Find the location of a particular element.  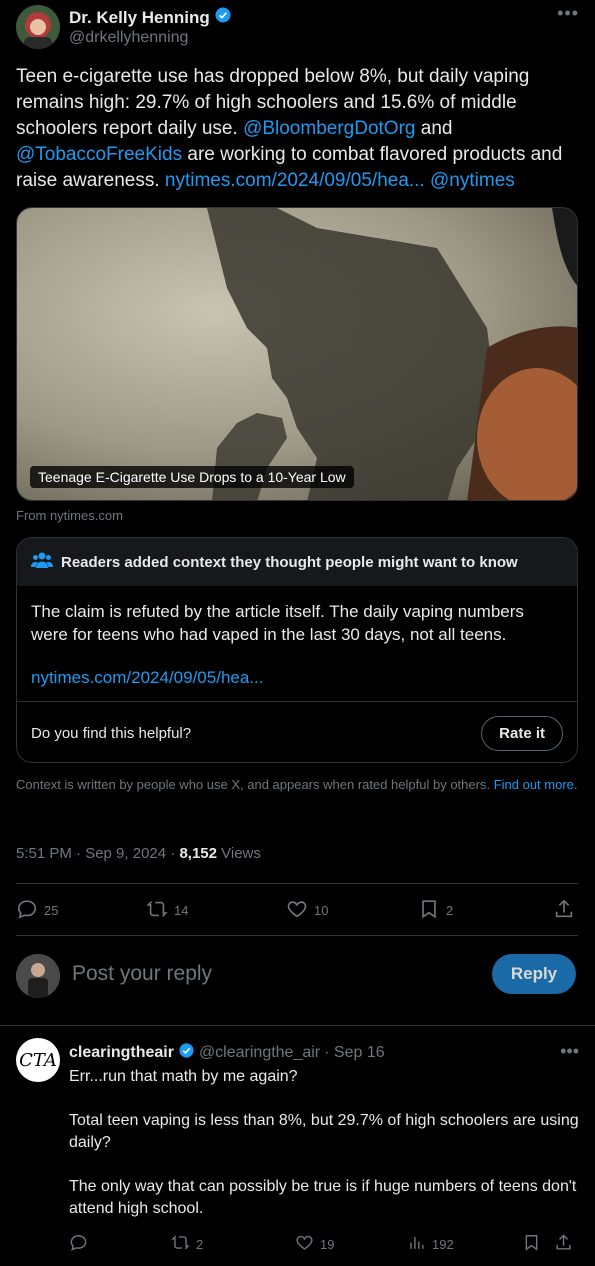

author-handle: @drkellyhenning is located at coordinates (128, 38).